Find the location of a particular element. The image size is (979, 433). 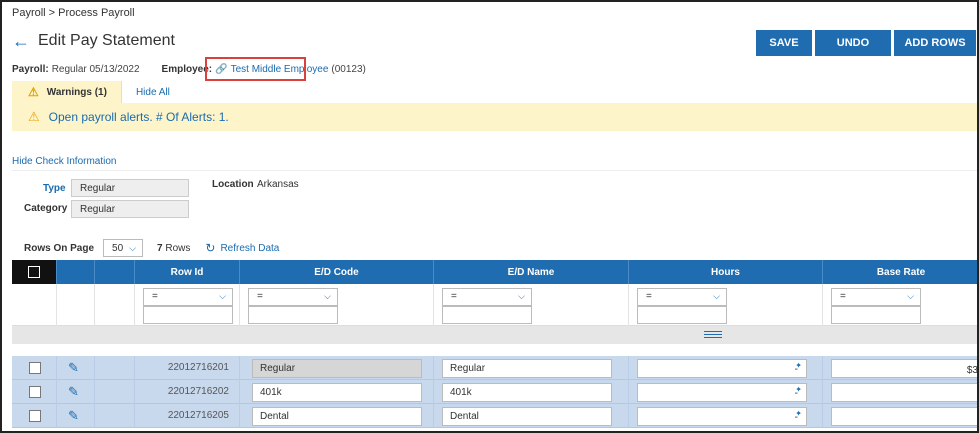

category-field: Regular is located at coordinates (130, 209).